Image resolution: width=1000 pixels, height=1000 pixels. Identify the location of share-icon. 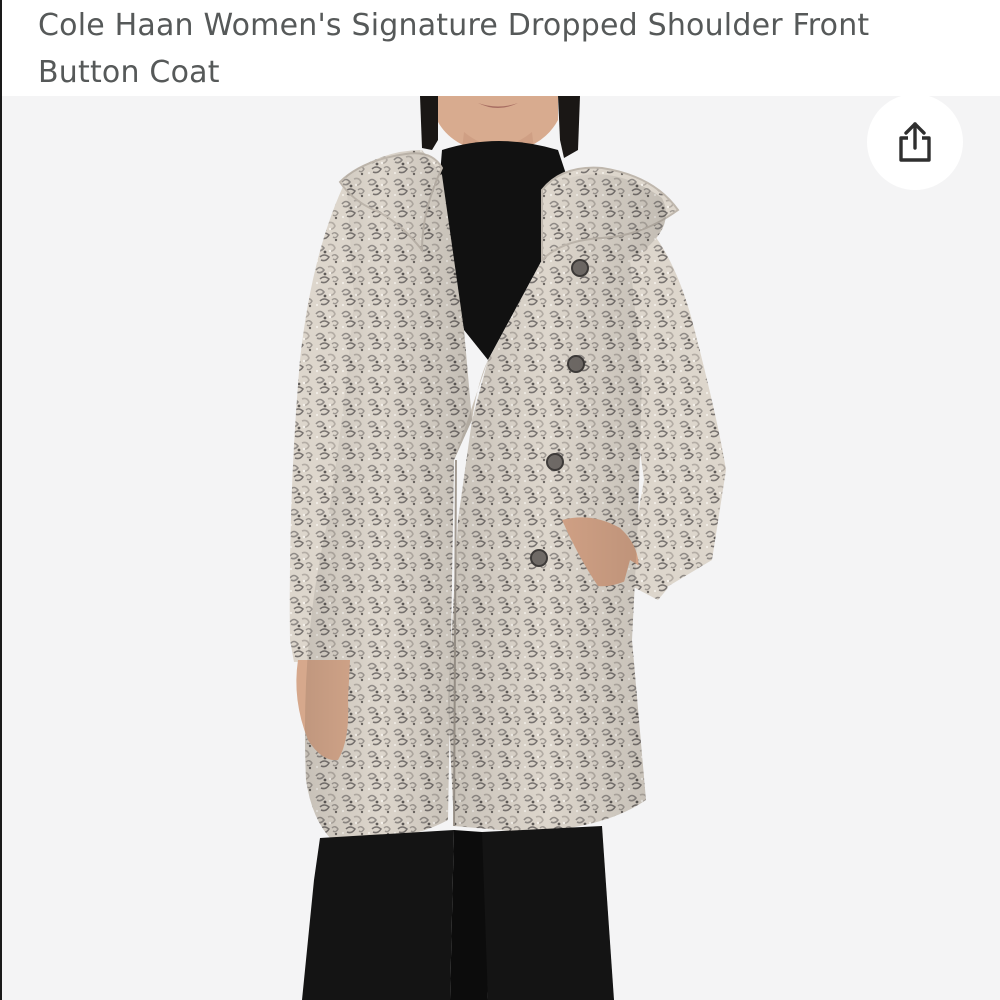
(915, 142).